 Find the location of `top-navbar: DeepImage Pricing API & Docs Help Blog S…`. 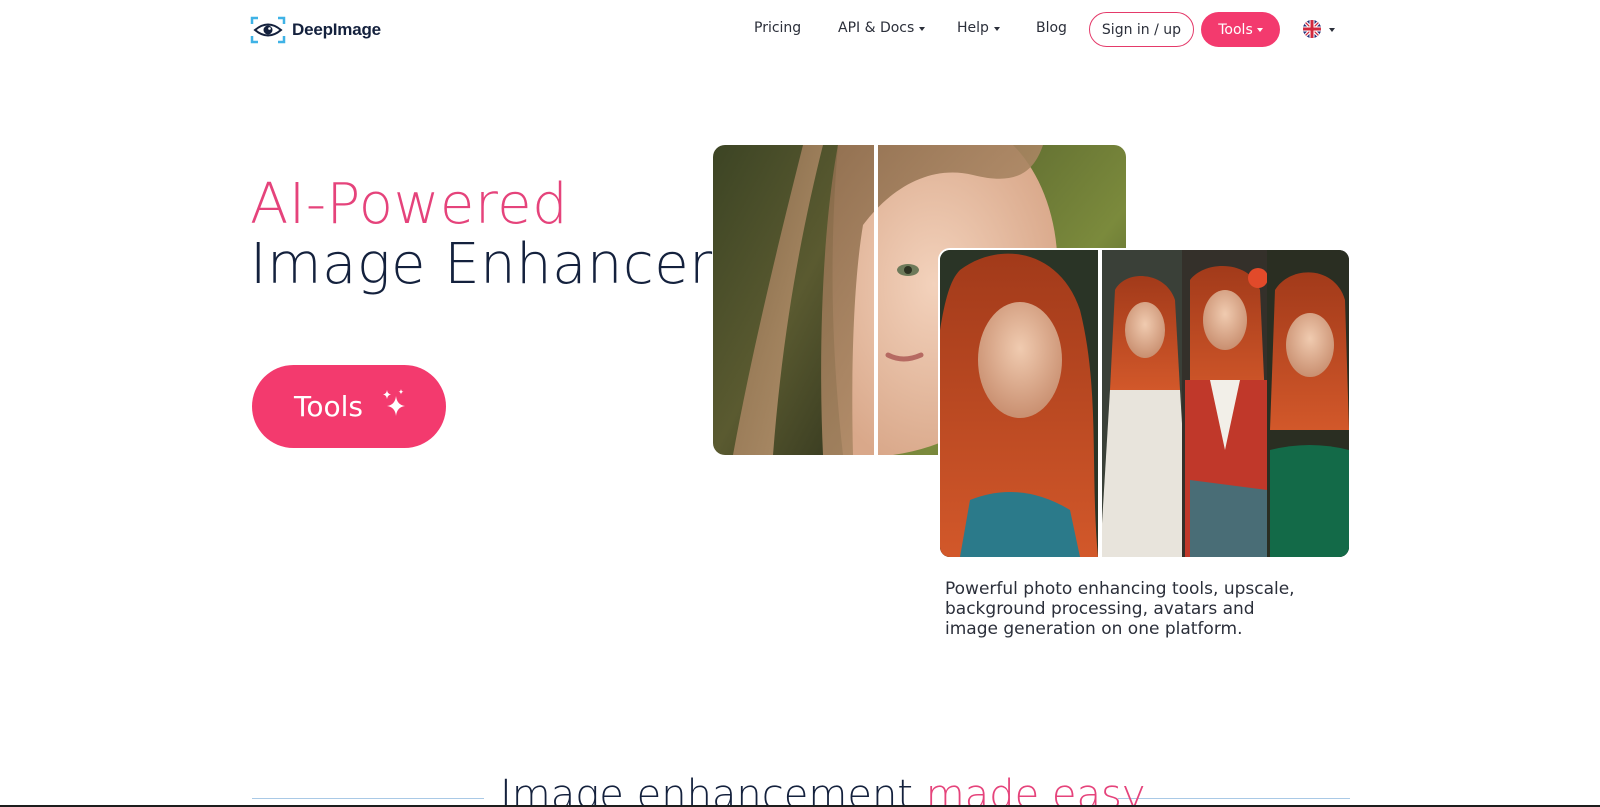

top-navbar: DeepImage Pricing API & Docs Help Blog S… is located at coordinates (800, 30).